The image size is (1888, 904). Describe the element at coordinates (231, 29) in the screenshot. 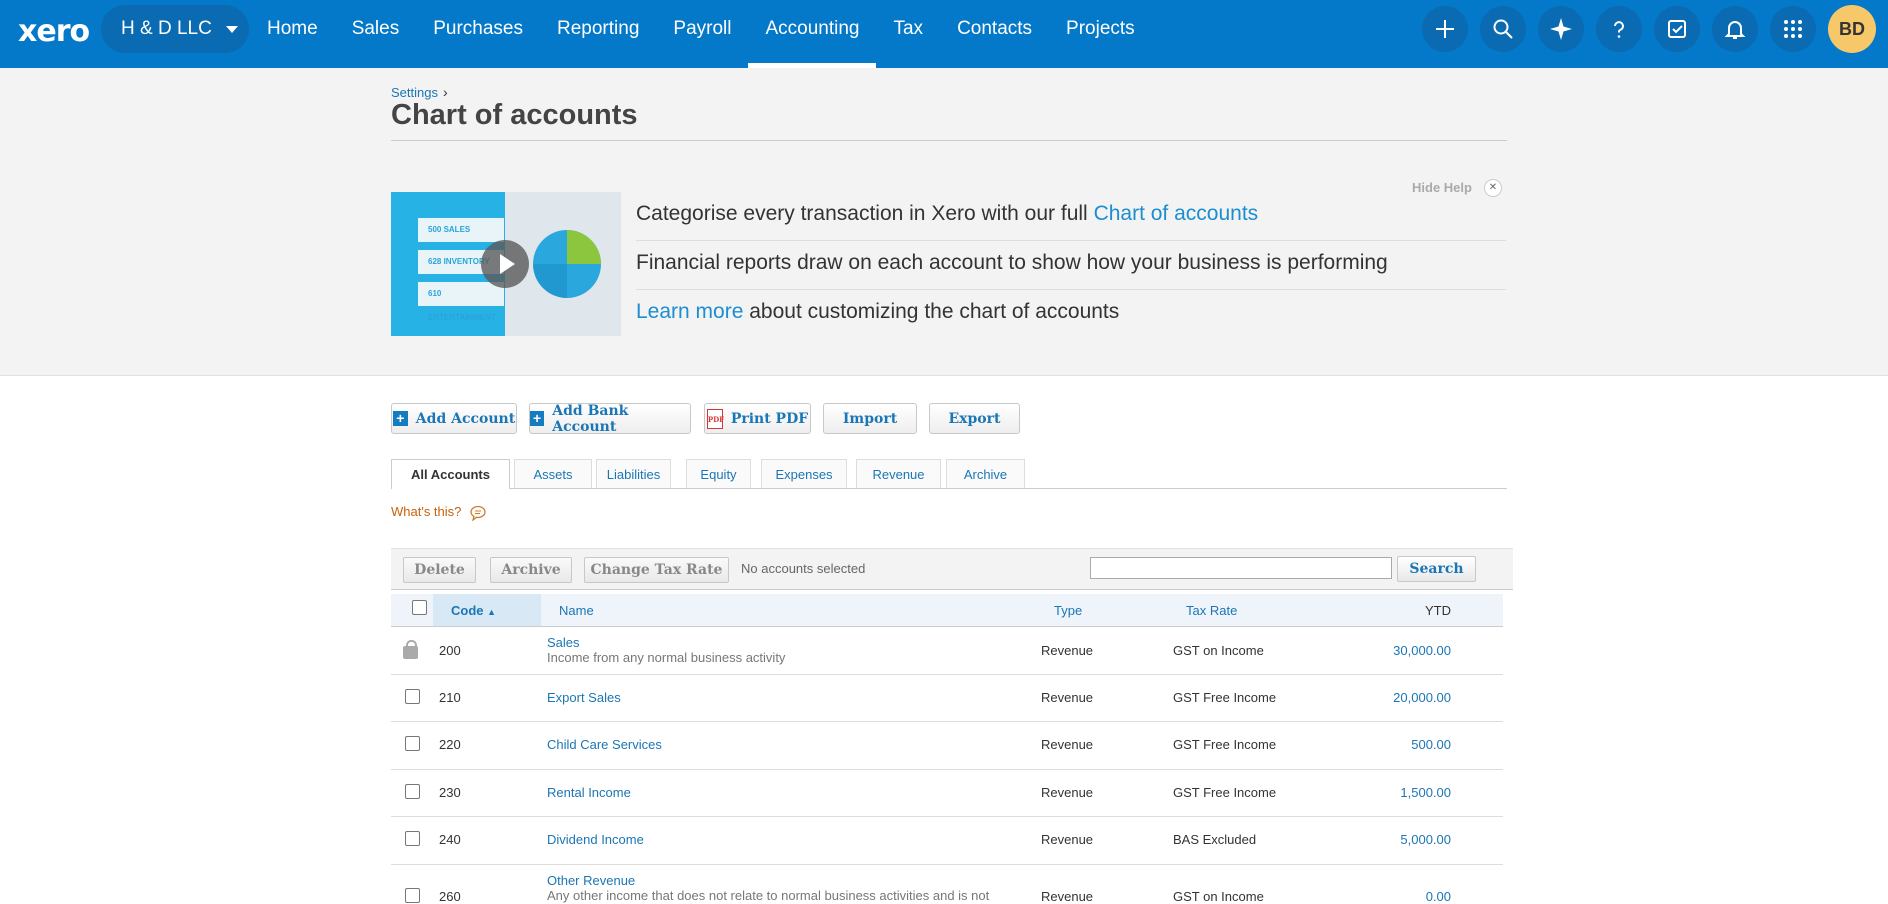

I see `chevron-down-icon` at that location.